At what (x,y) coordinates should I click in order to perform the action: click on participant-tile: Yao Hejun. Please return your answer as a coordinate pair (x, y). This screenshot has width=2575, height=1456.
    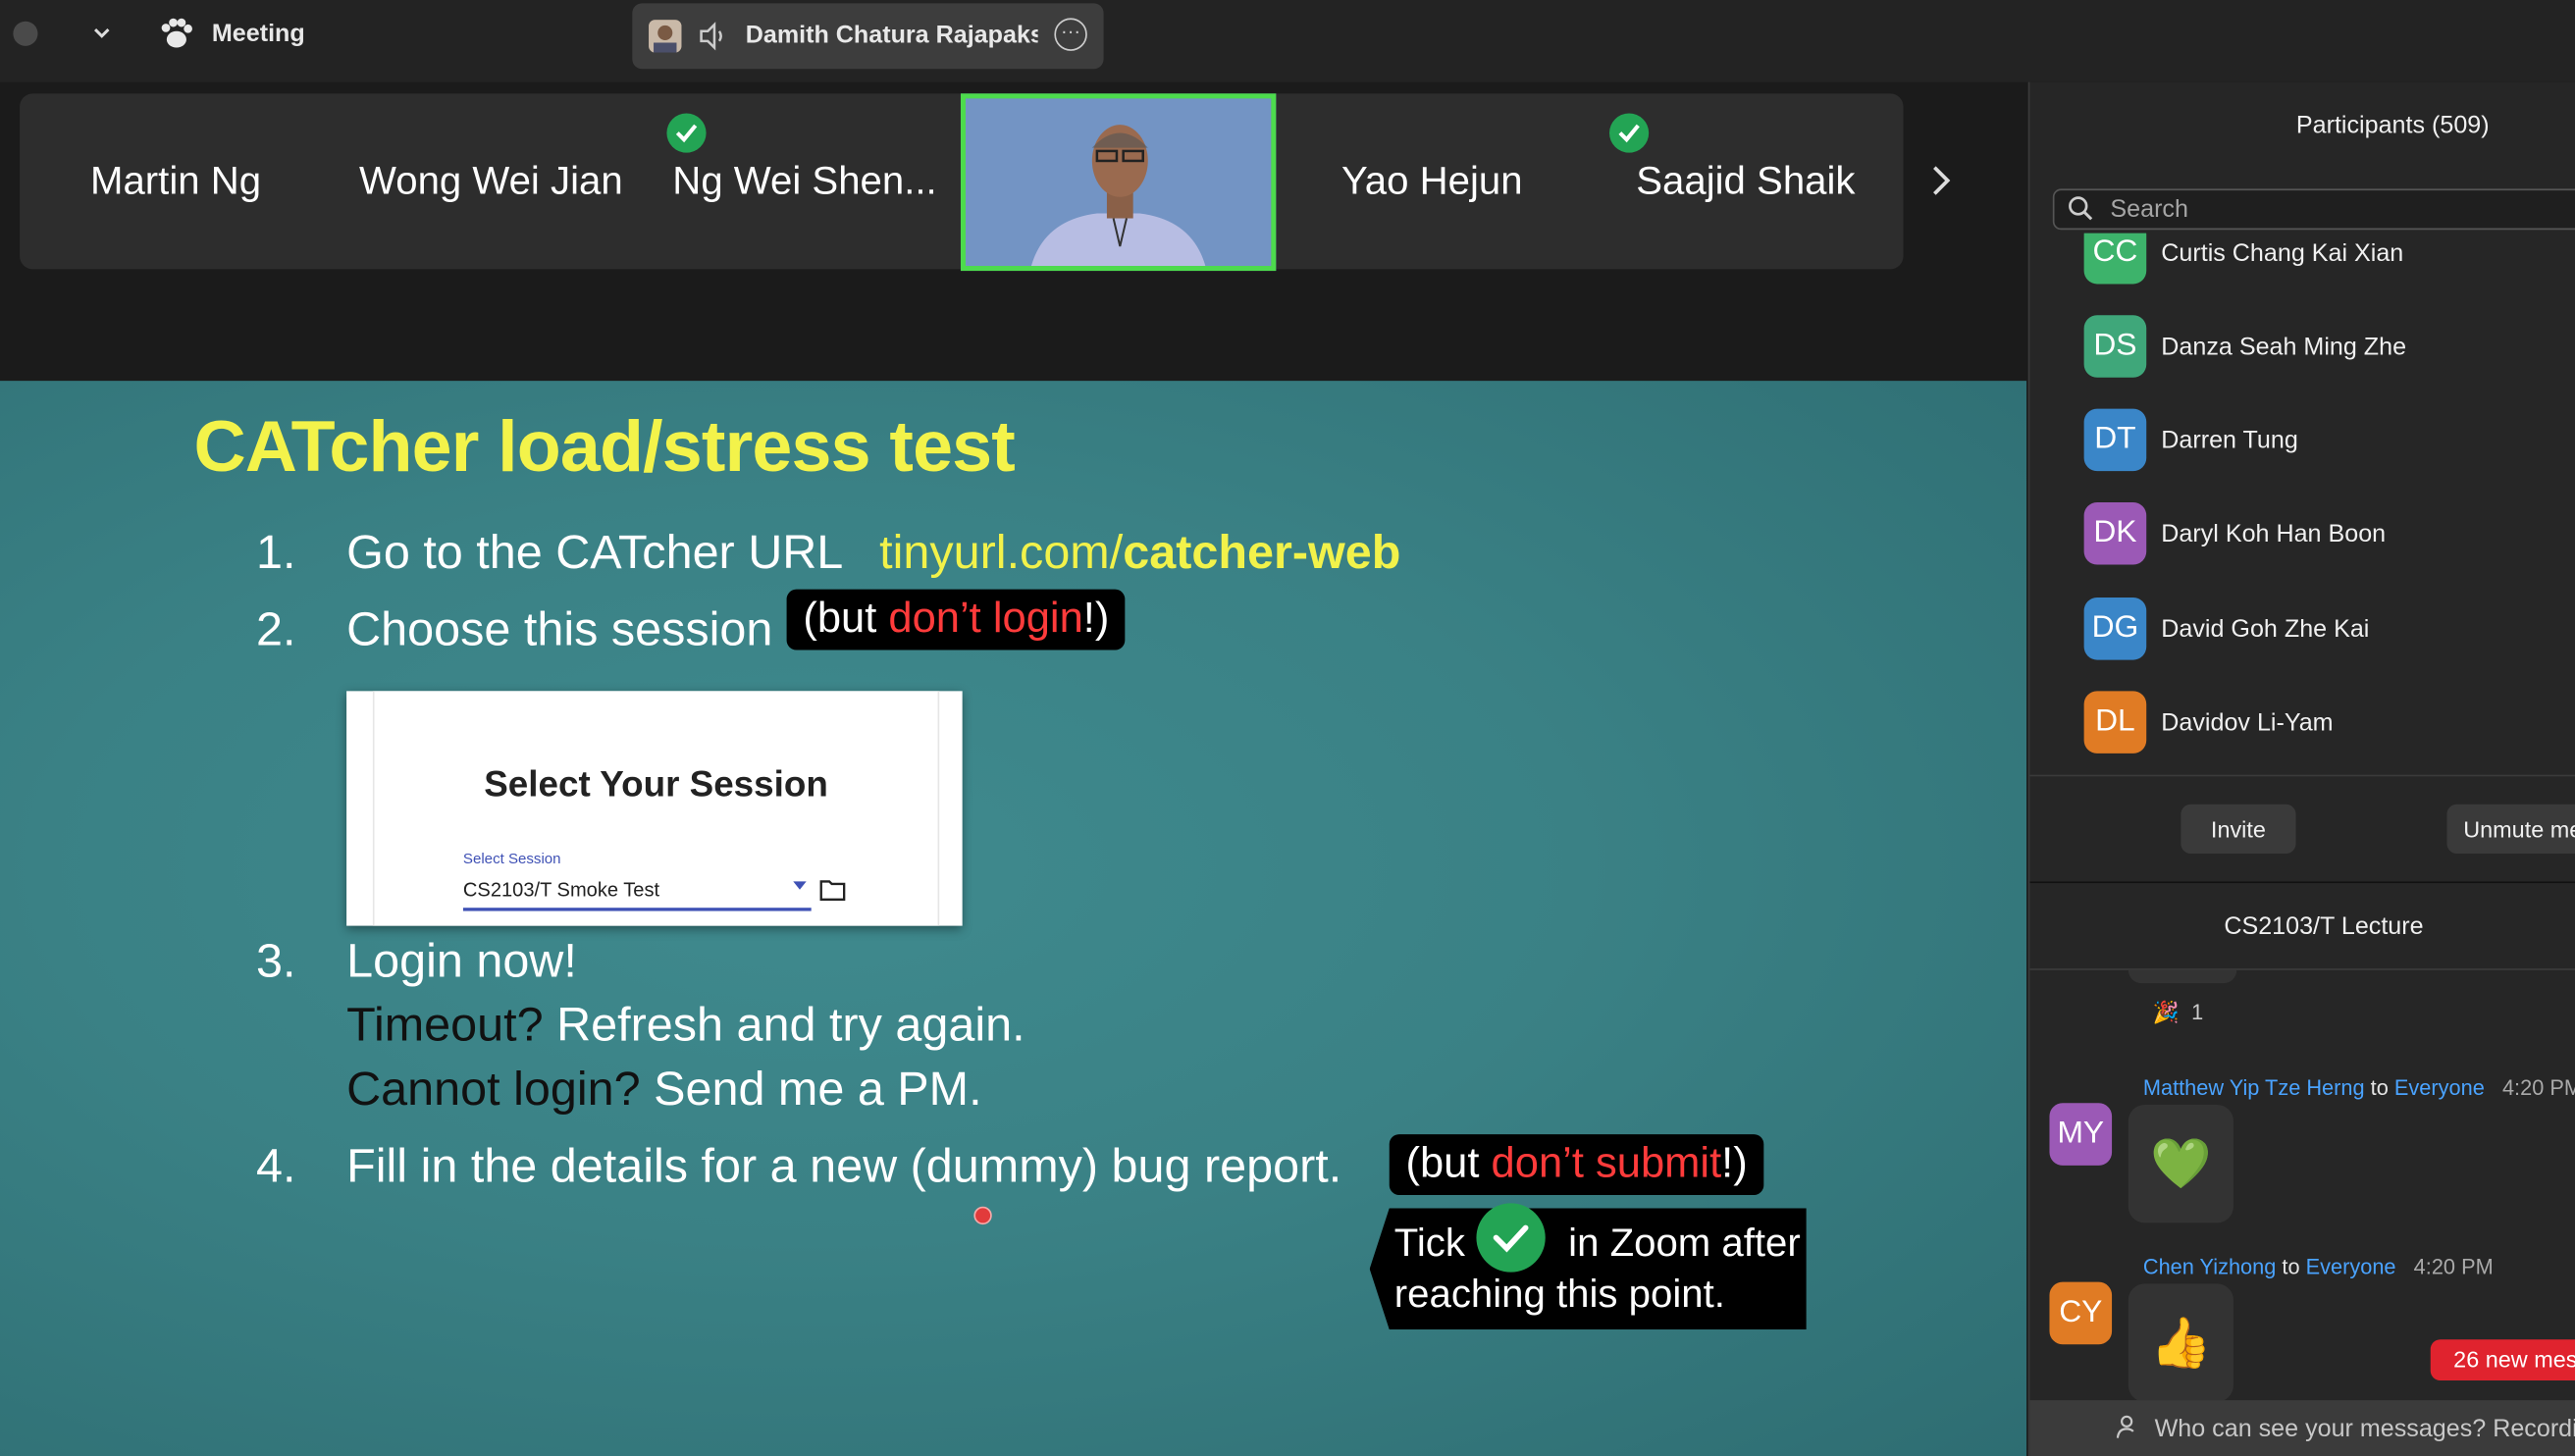
    Looking at the image, I should click on (1432, 181).